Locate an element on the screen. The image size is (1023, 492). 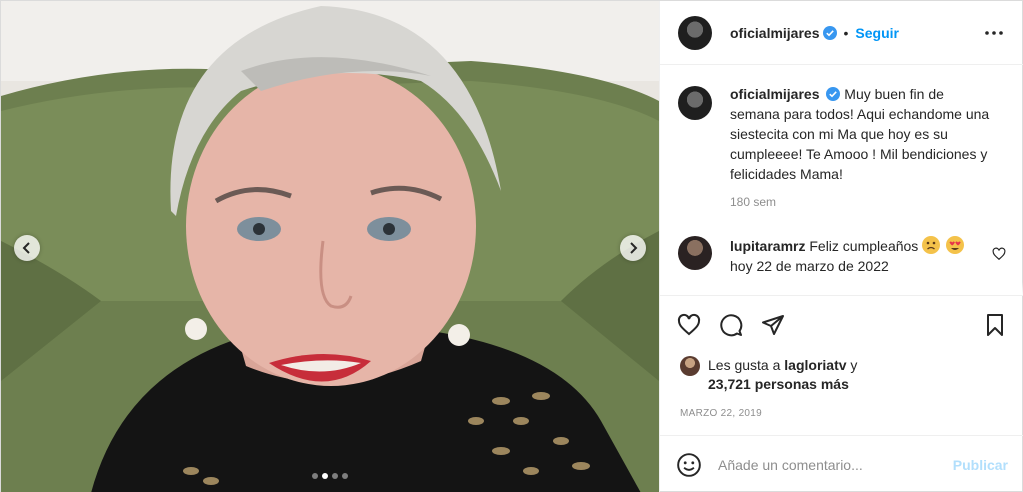
more-dots-icon is located at coordinates (994, 32).